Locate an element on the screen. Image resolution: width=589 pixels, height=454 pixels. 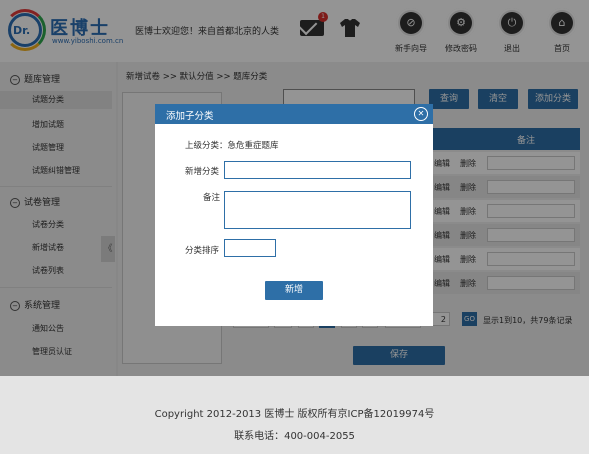
sort-order-input is located at coordinates (250, 248).